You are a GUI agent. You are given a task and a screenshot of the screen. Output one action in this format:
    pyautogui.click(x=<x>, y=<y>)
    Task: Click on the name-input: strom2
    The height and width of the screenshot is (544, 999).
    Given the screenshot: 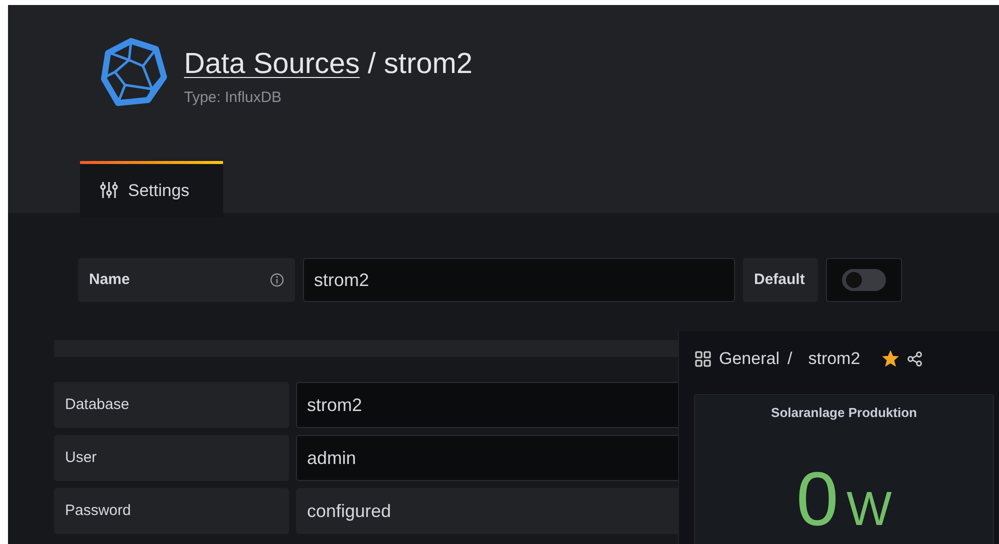 What is the action you would take?
    pyautogui.click(x=519, y=280)
    